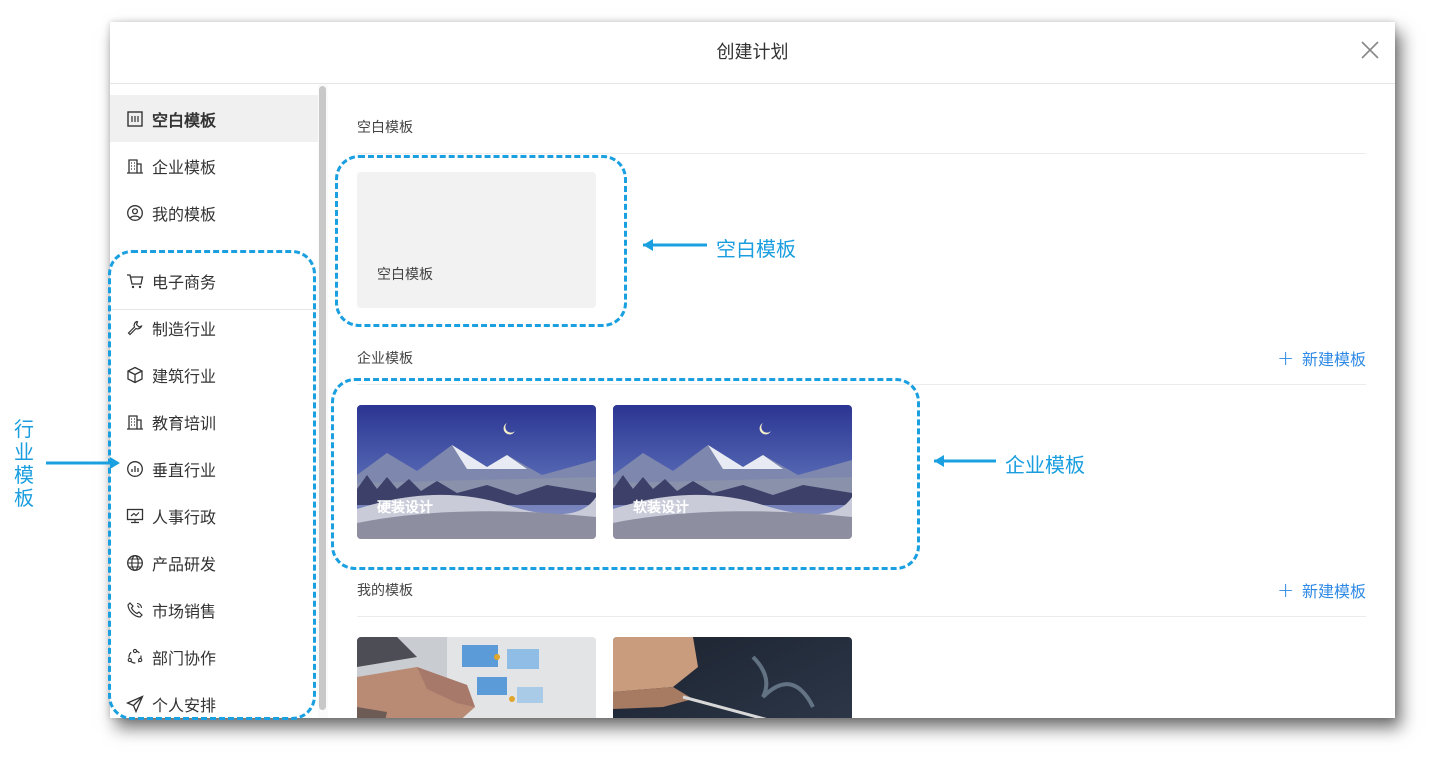 This screenshot has height=764, width=1440. What do you see at coordinates (385, 359) in the screenshot?
I see `section-title-enterprise: 企业模板` at bounding box center [385, 359].